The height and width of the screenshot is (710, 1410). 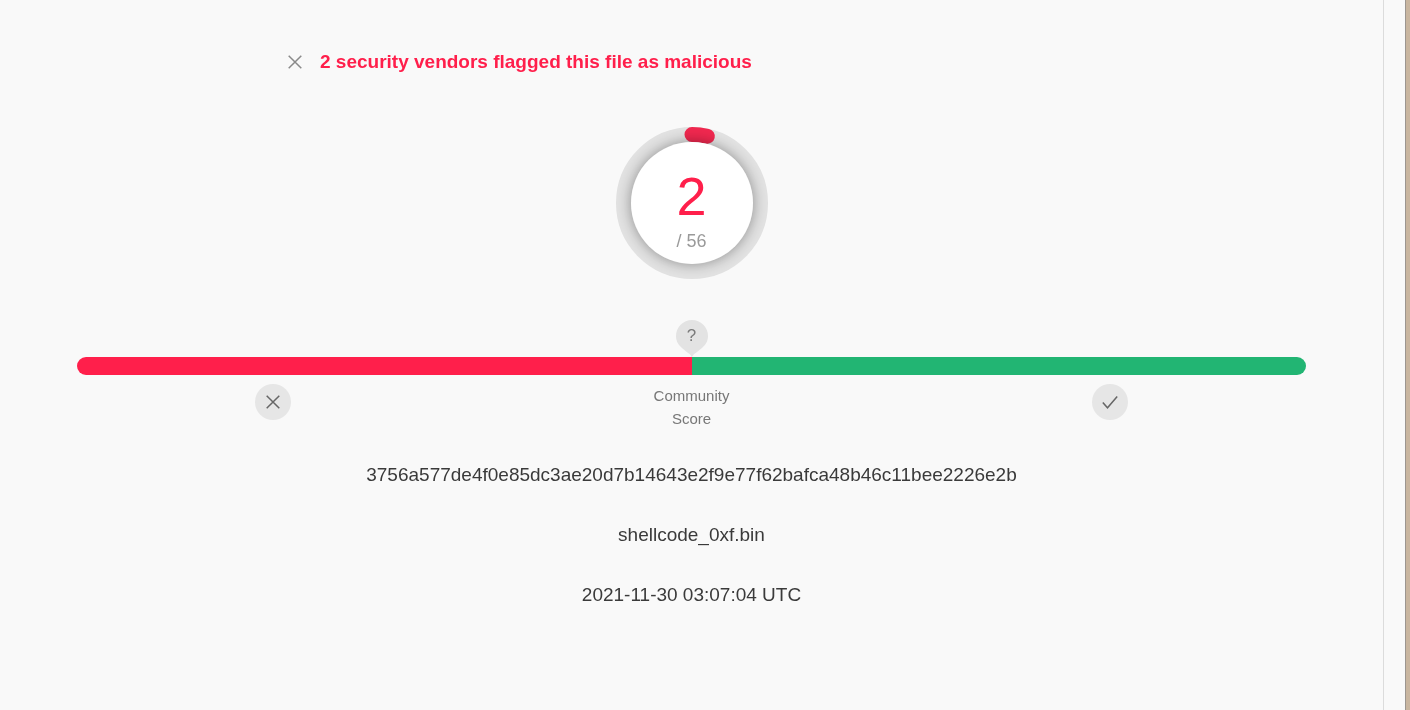 I want to click on check-icon, so click(x=1110, y=402).